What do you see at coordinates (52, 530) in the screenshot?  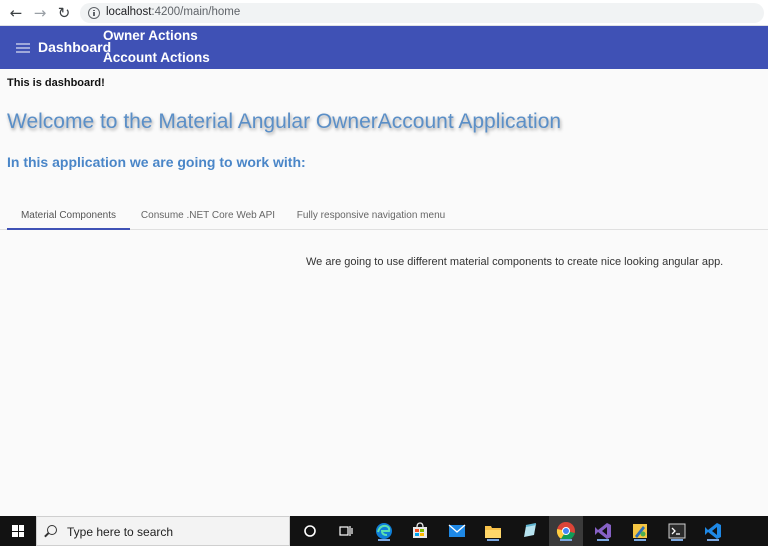 I see `search-icon` at bounding box center [52, 530].